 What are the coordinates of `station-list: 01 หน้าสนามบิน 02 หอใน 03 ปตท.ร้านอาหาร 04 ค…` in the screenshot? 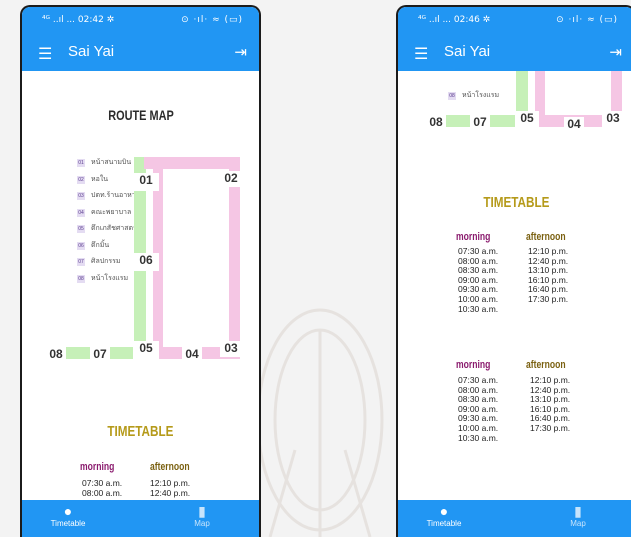 It's located at (108, 223).